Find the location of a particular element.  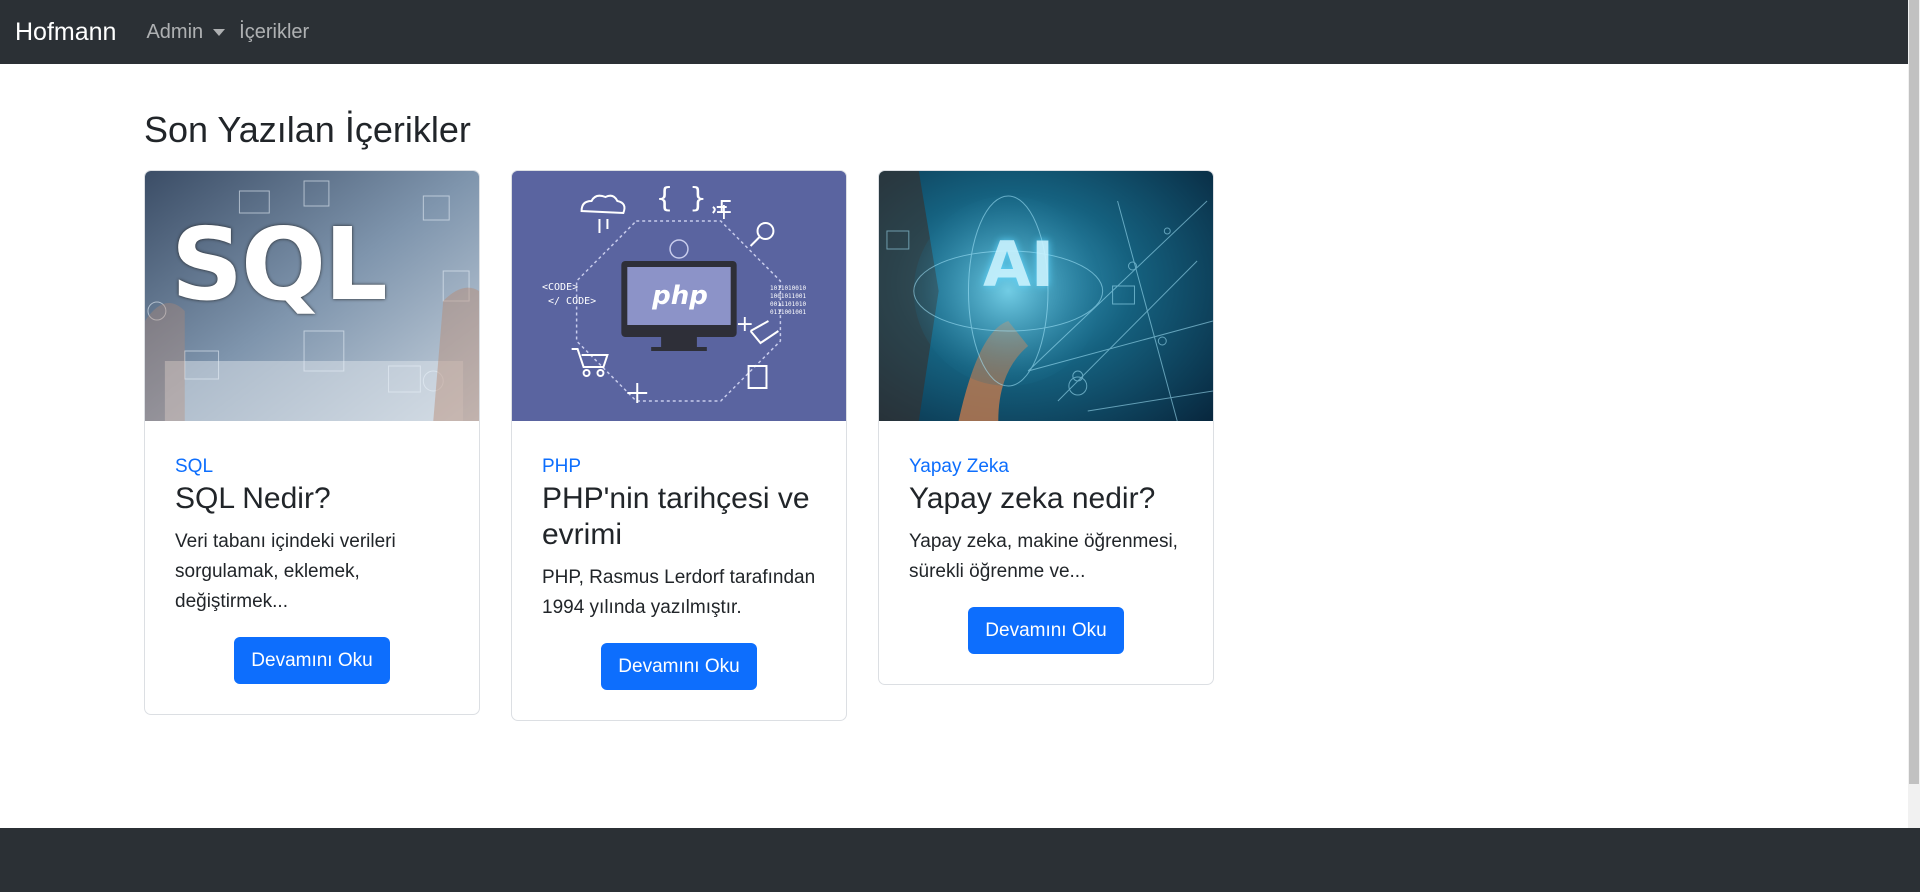

card-title: SQL Nedir? is located at coordinates (253, 498).